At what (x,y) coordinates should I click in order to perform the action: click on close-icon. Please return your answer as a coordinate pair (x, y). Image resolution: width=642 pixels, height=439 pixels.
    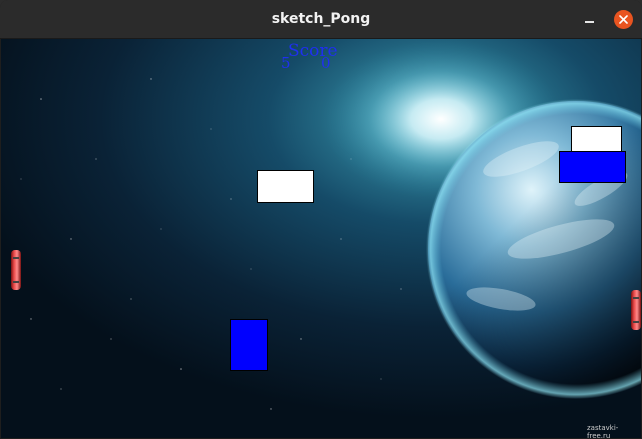
    Looking at the image, I should click on (623, 19).